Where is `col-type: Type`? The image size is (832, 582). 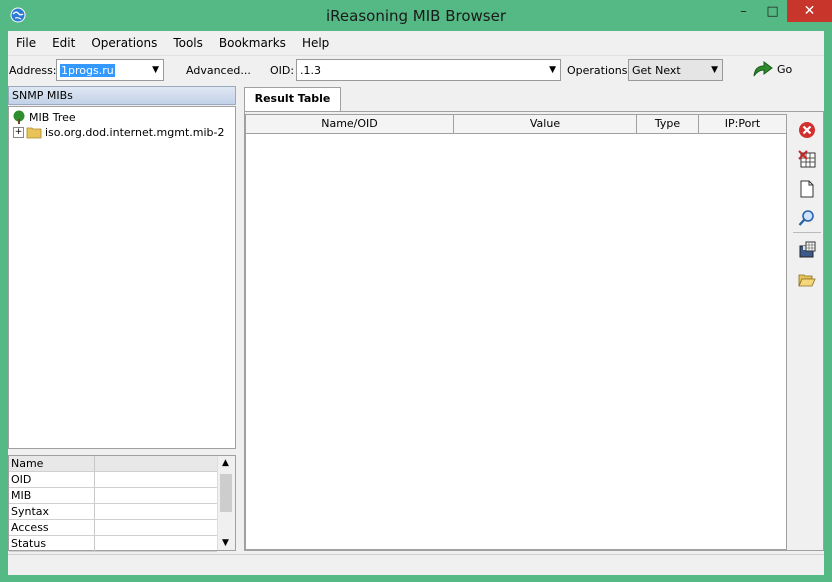 col-type: Type is located at coordinates (668, 124).